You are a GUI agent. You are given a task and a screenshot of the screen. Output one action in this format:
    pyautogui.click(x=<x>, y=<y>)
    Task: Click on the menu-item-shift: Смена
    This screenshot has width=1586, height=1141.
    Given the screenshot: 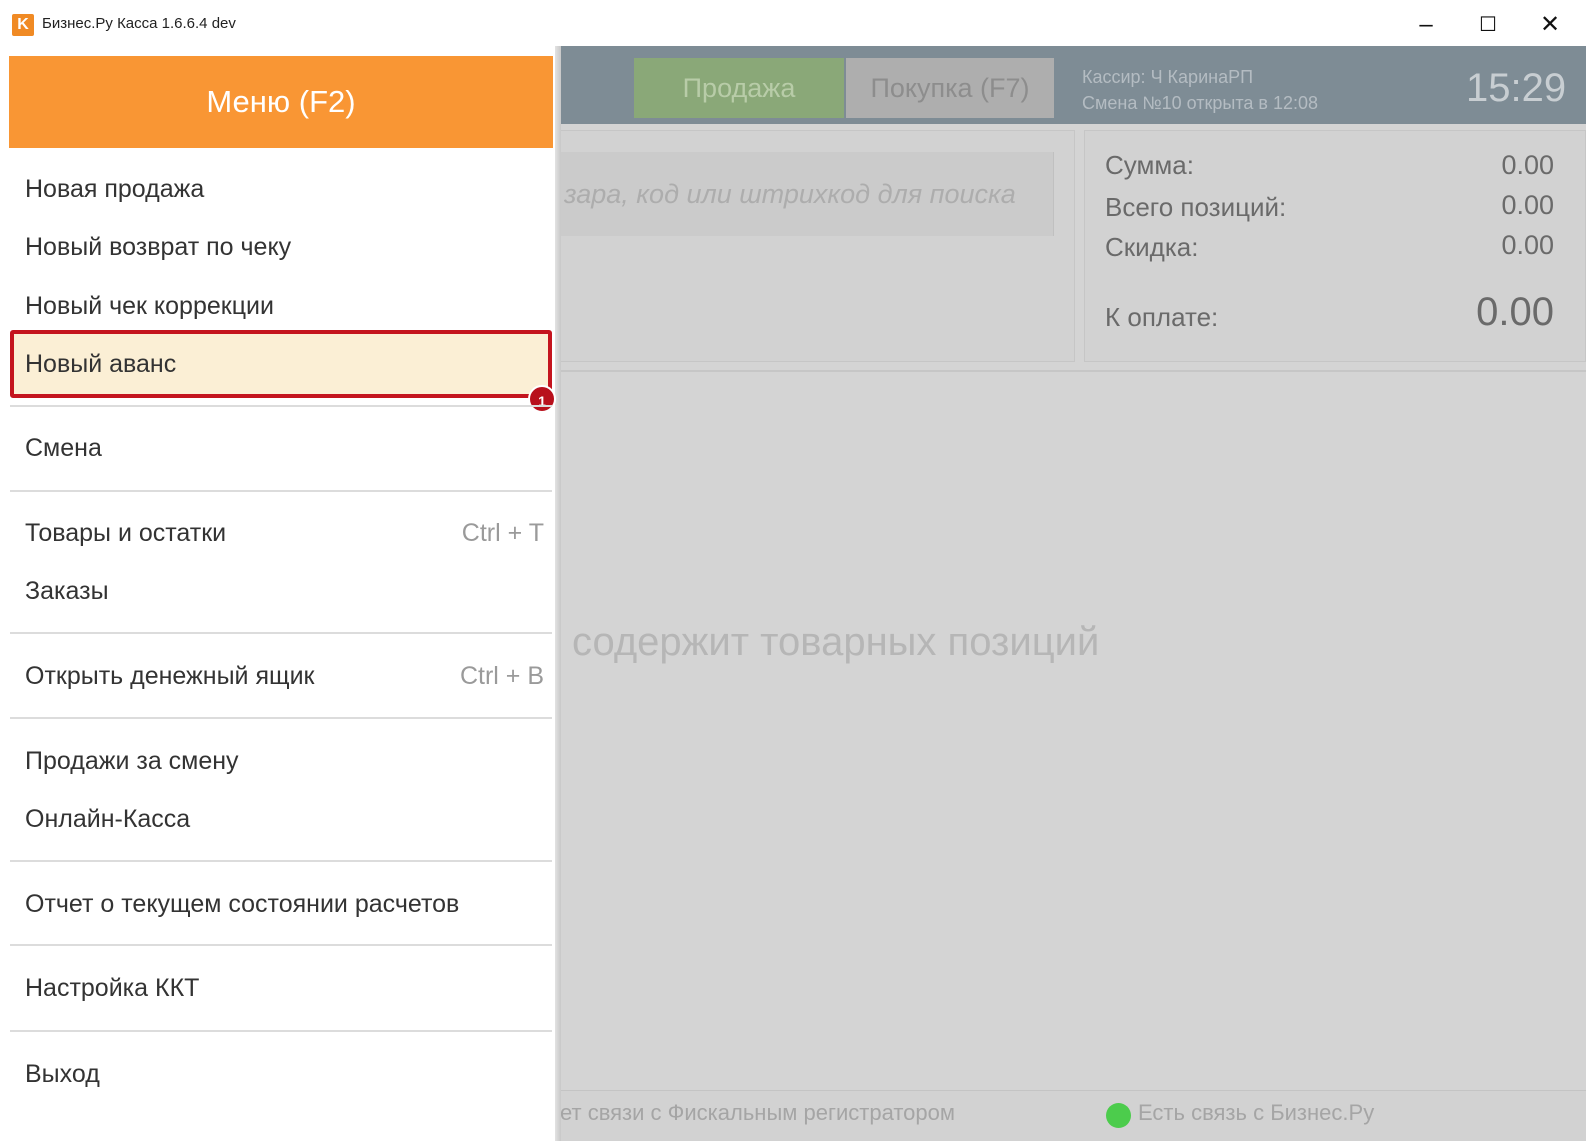 What is the action you would take?
    pyautogui.click(x=281, y=448)
    